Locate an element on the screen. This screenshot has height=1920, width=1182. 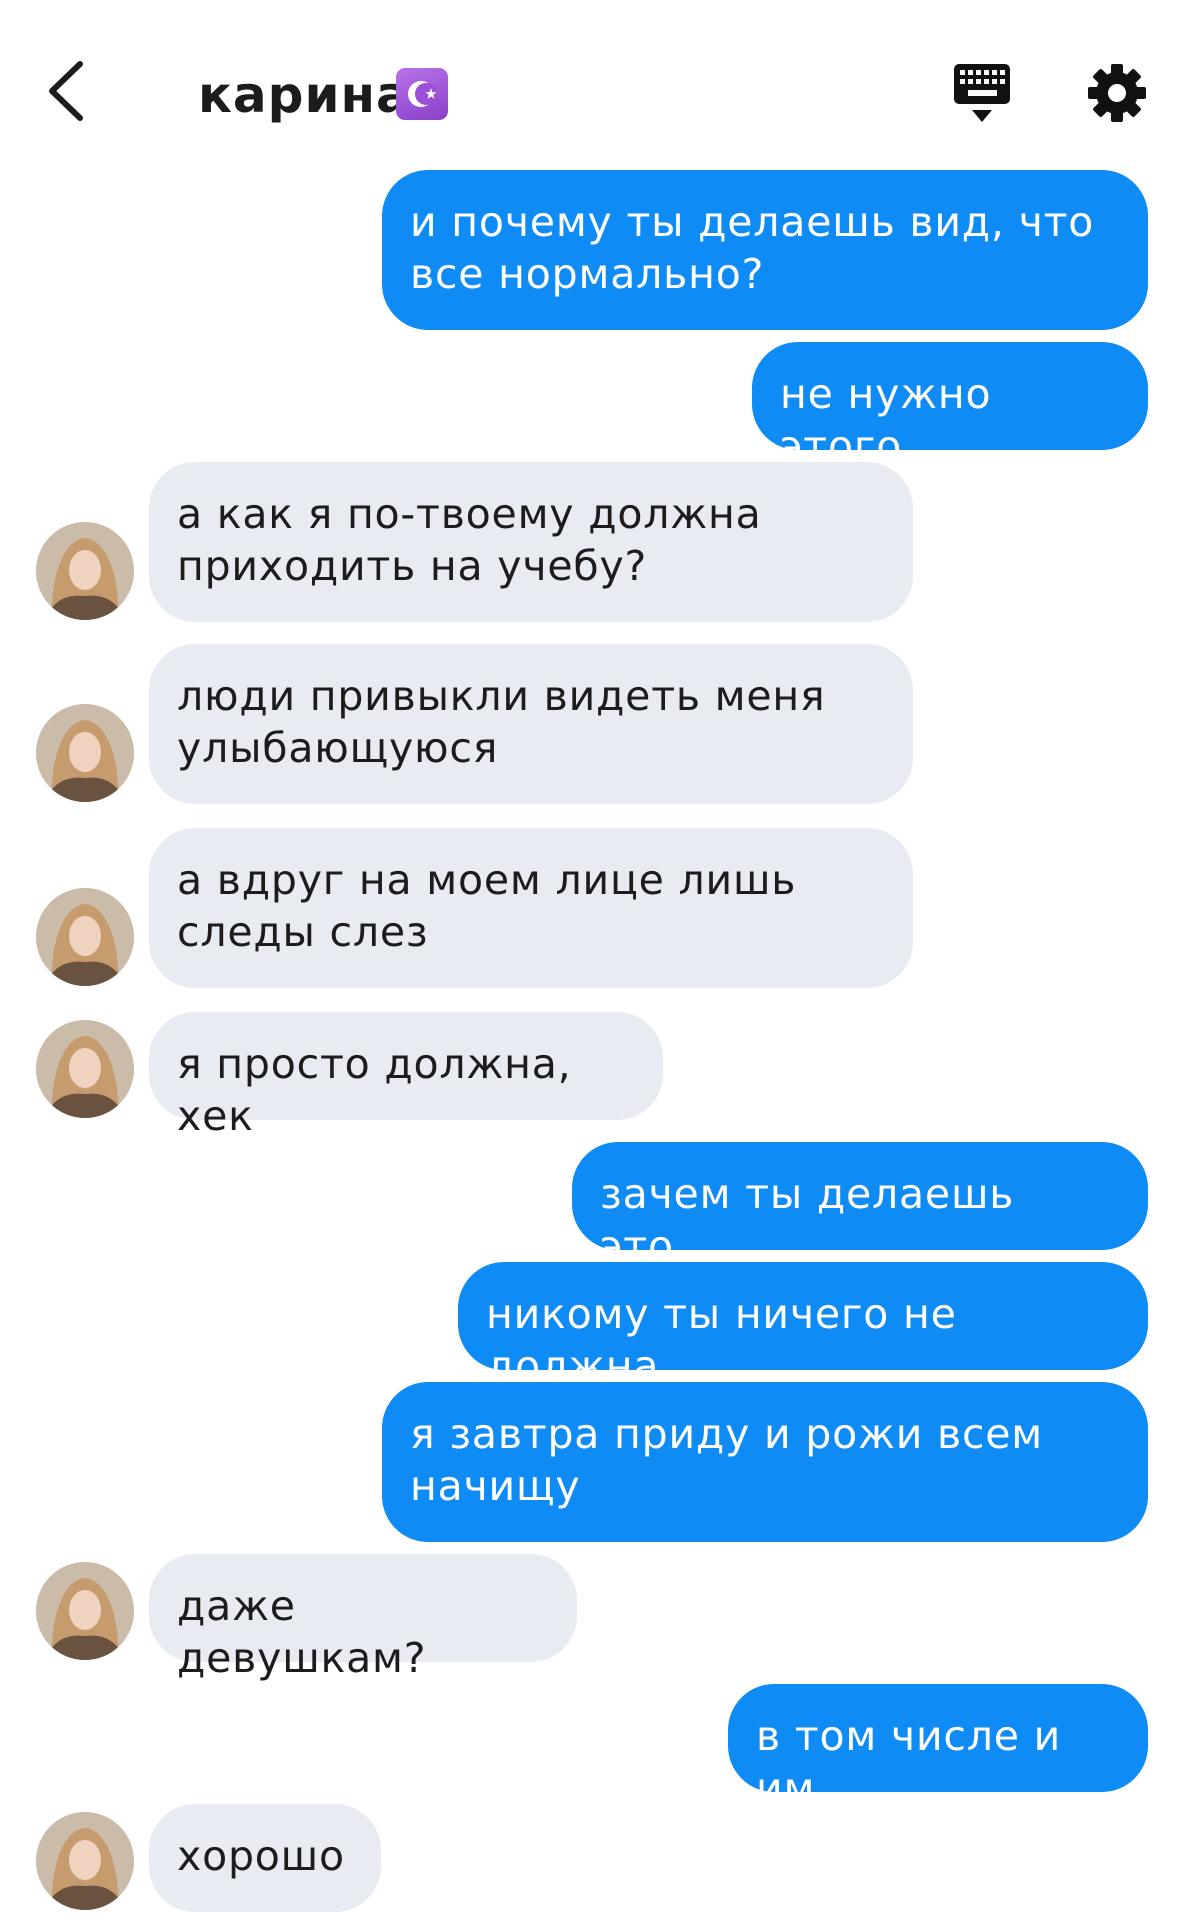
message-bubble-outgoing: не нужно этого is located at coordinates (950, 406).